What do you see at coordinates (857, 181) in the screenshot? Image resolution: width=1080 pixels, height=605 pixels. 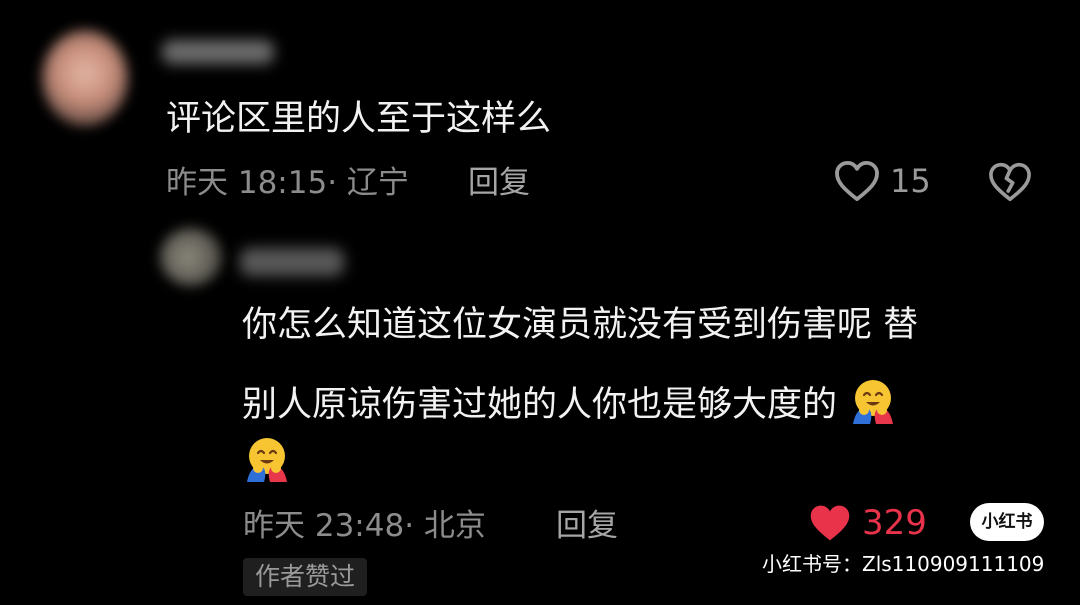 I see `heart-outline-icon` at bounding box center [857, 181].